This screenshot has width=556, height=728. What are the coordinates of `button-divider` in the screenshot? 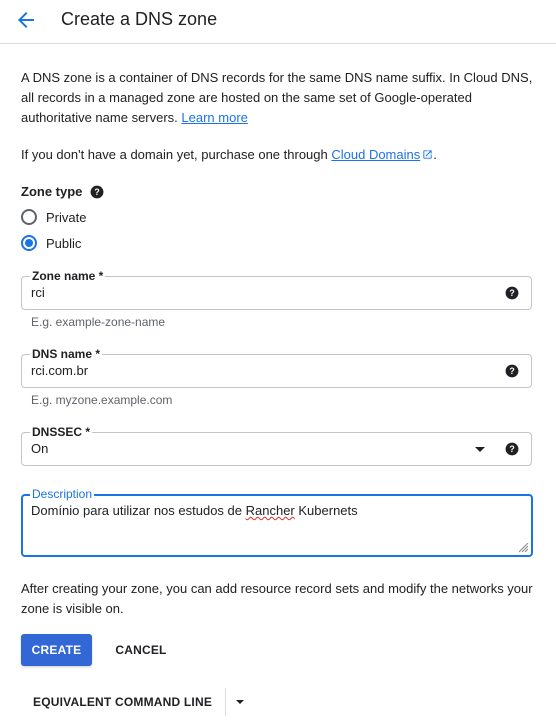 It's located at (226, 702).